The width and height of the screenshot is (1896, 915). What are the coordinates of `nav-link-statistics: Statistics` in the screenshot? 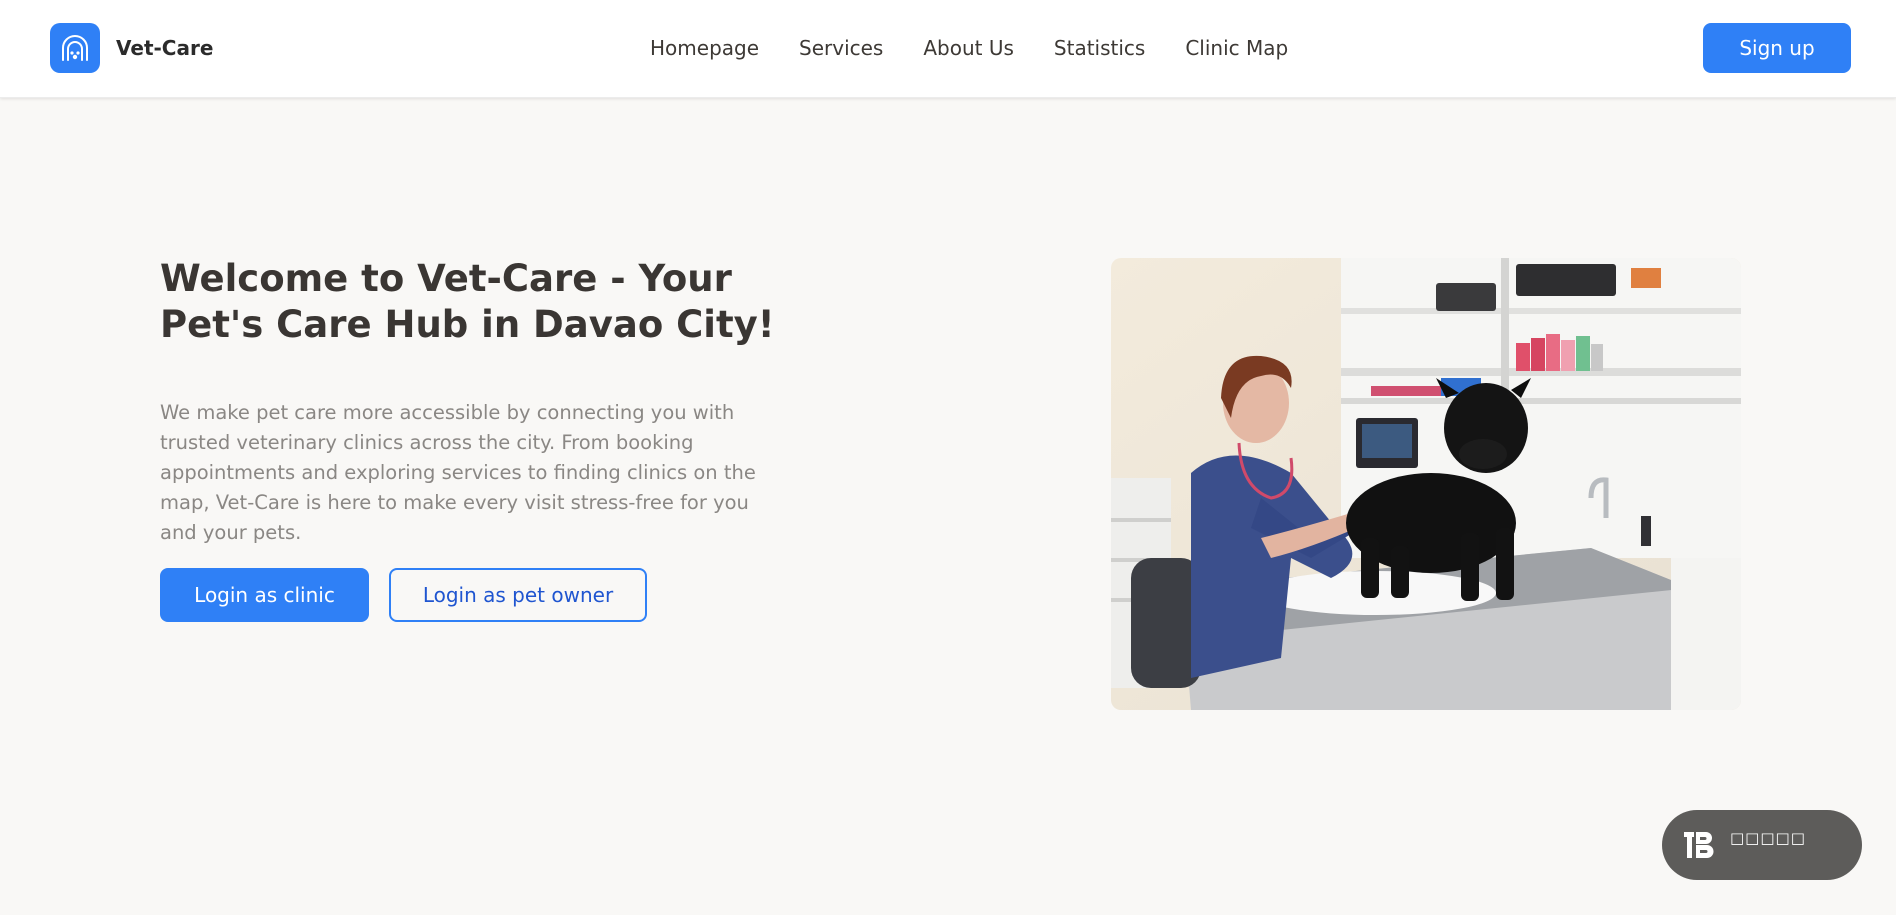 It's located at (1099, 49).